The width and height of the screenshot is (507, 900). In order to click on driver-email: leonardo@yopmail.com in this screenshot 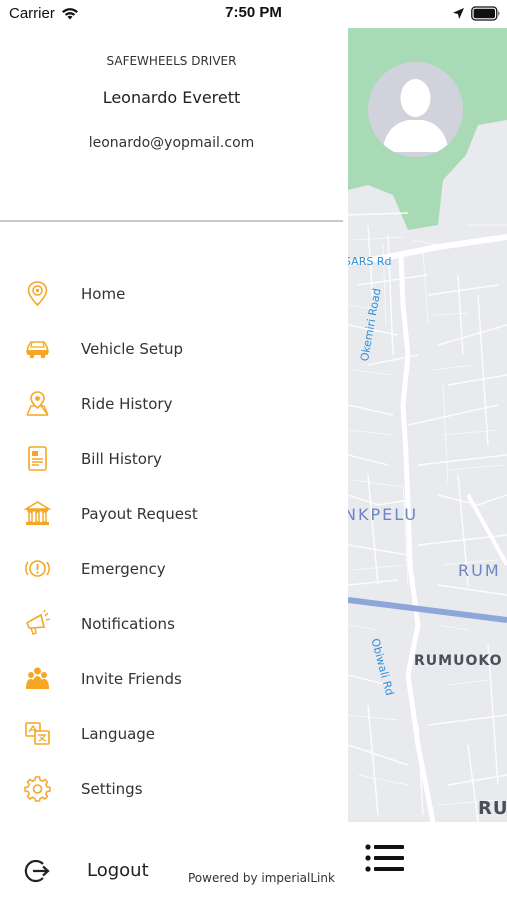, I will do `click(171, 143)`.